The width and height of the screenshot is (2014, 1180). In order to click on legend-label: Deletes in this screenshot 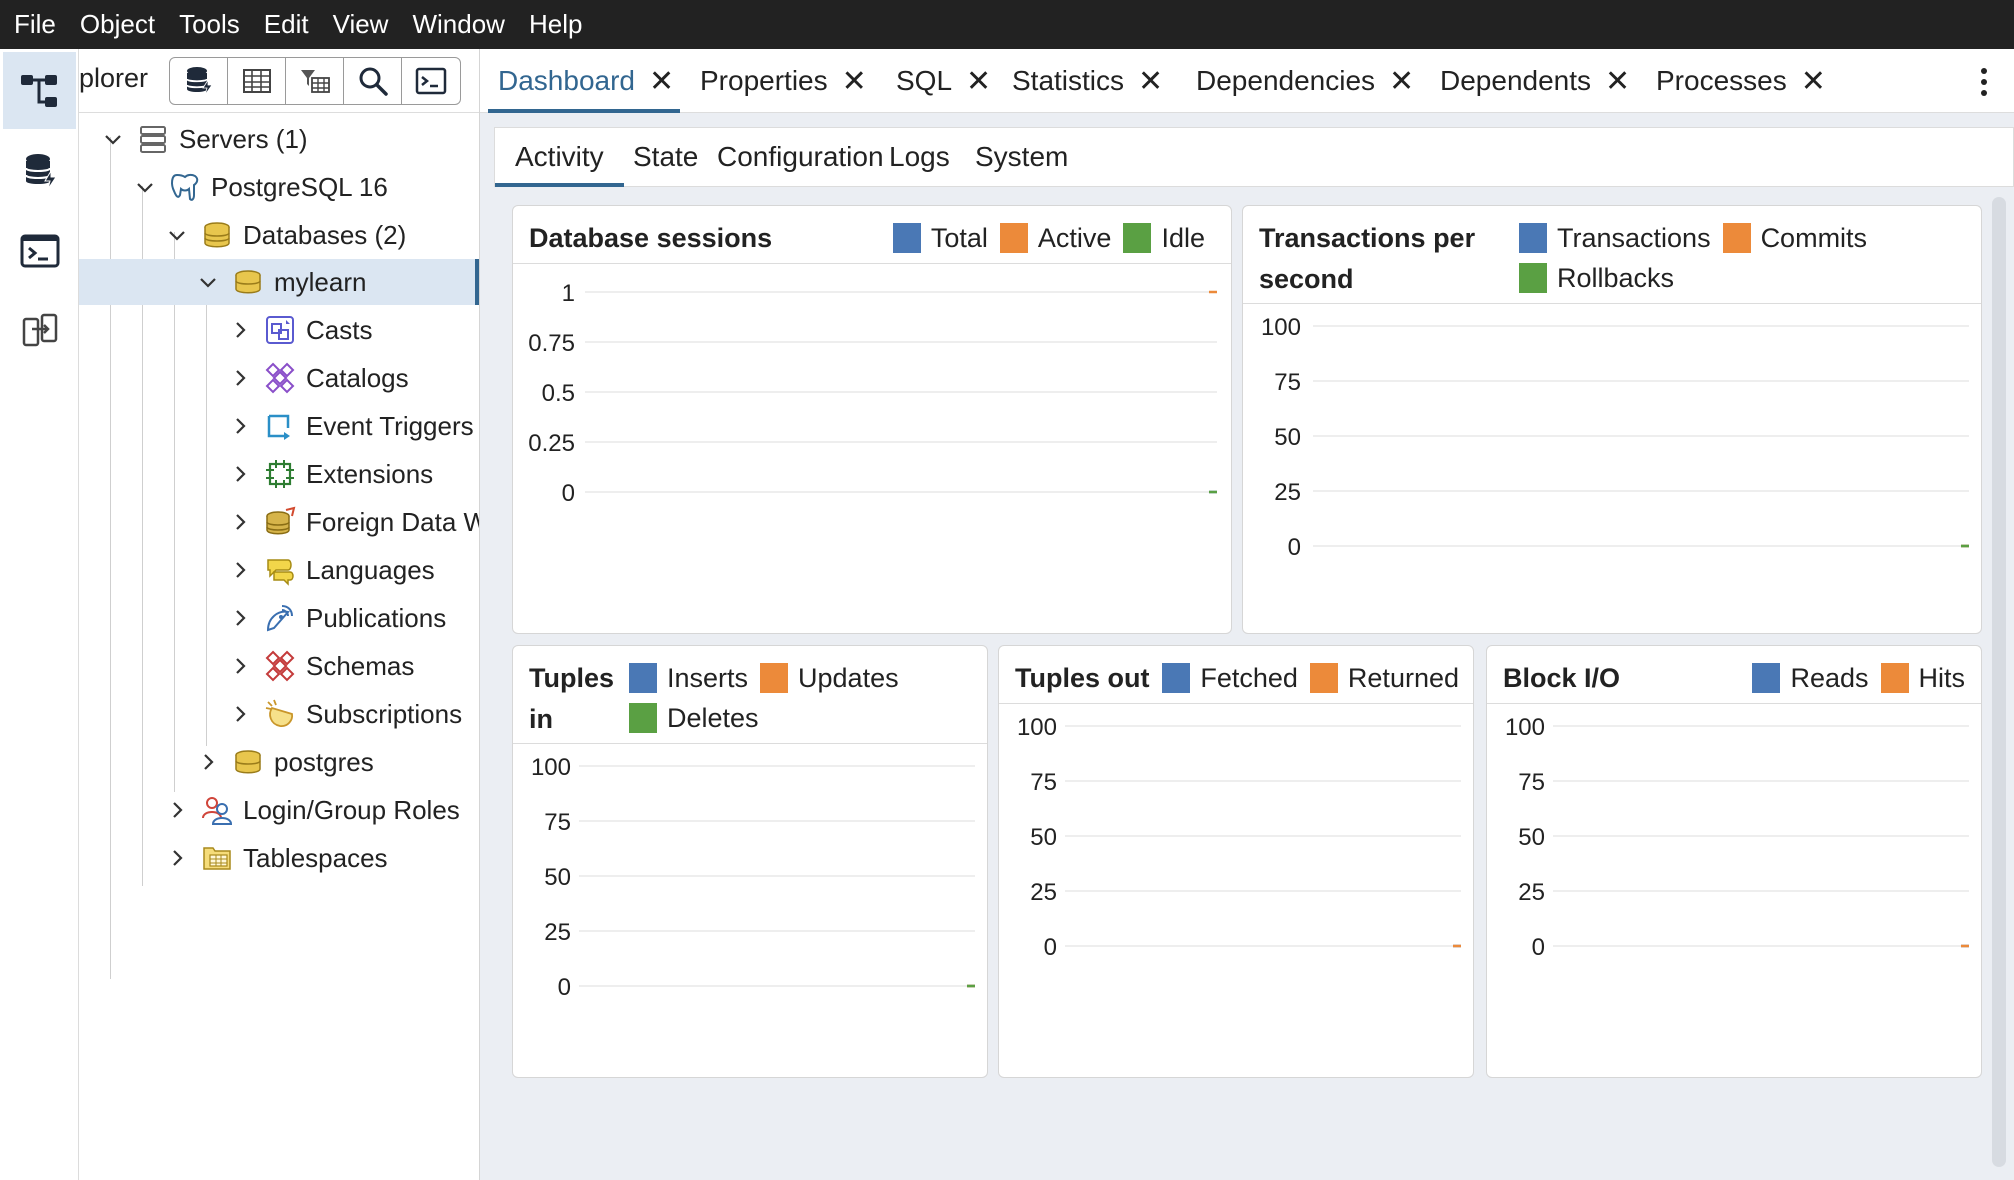, I will do `click(713, 717)`.